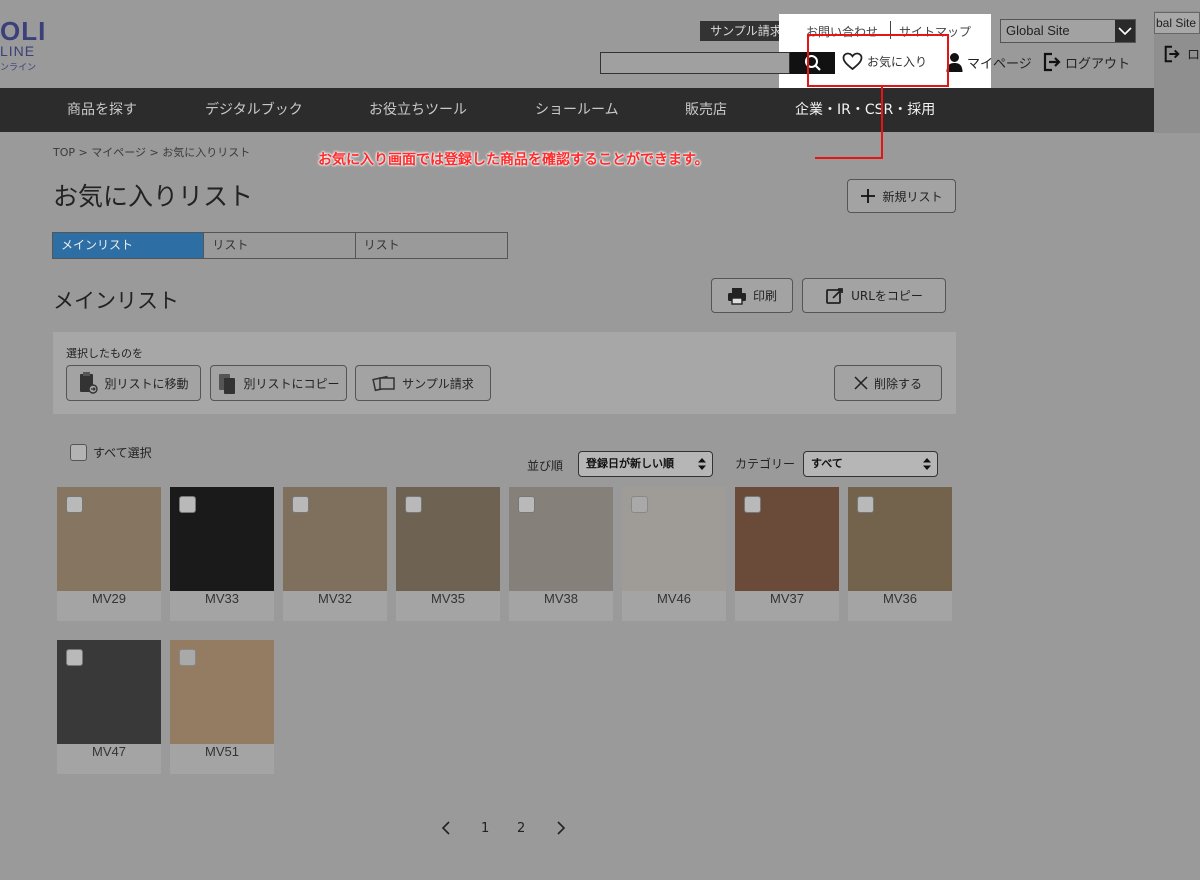 The height and width of the screenshot is (880, 1200). Describe the element at coordinates (765, 464) in the screenshot. I see `category-label: カテゴリー` at that location.